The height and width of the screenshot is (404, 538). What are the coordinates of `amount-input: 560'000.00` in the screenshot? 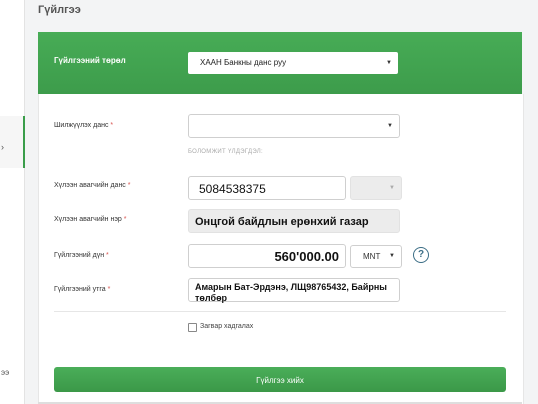 It's located at (267, 256).